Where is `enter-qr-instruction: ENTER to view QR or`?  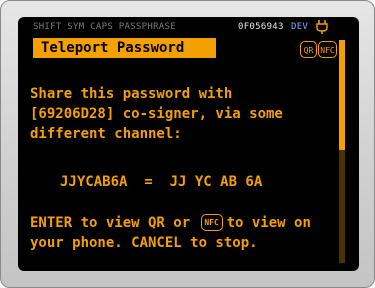
enter-qr-instruction: ENTER to view QR or is located at coordinates (110, 223).